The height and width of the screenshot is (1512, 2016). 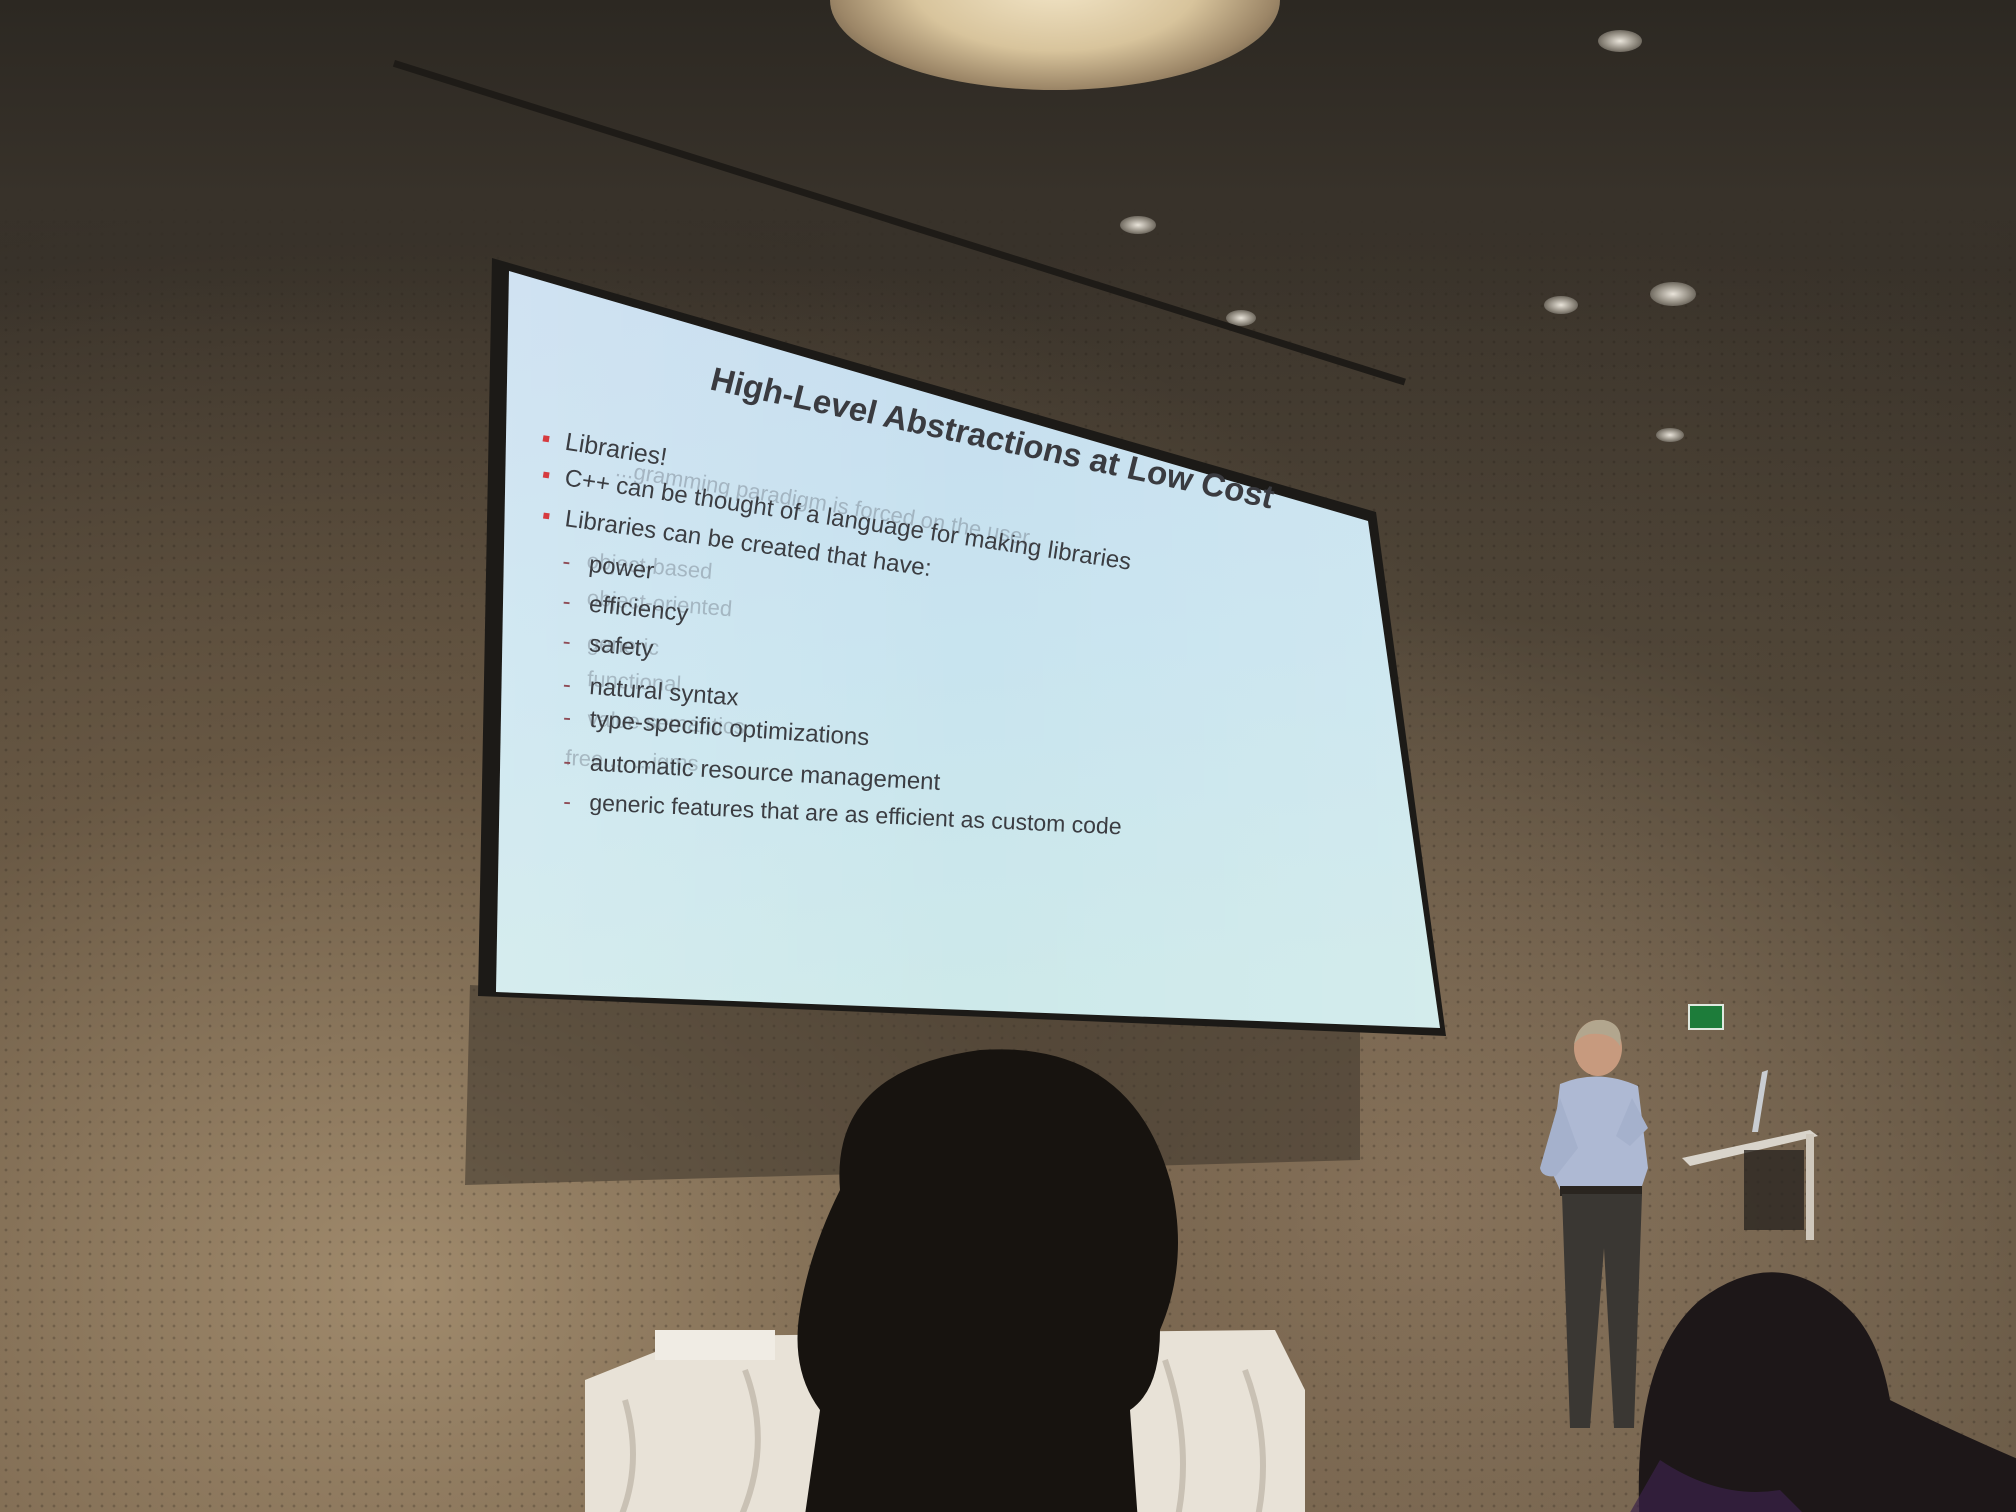 I want to click on table-card, so click(x=715, y=1345).